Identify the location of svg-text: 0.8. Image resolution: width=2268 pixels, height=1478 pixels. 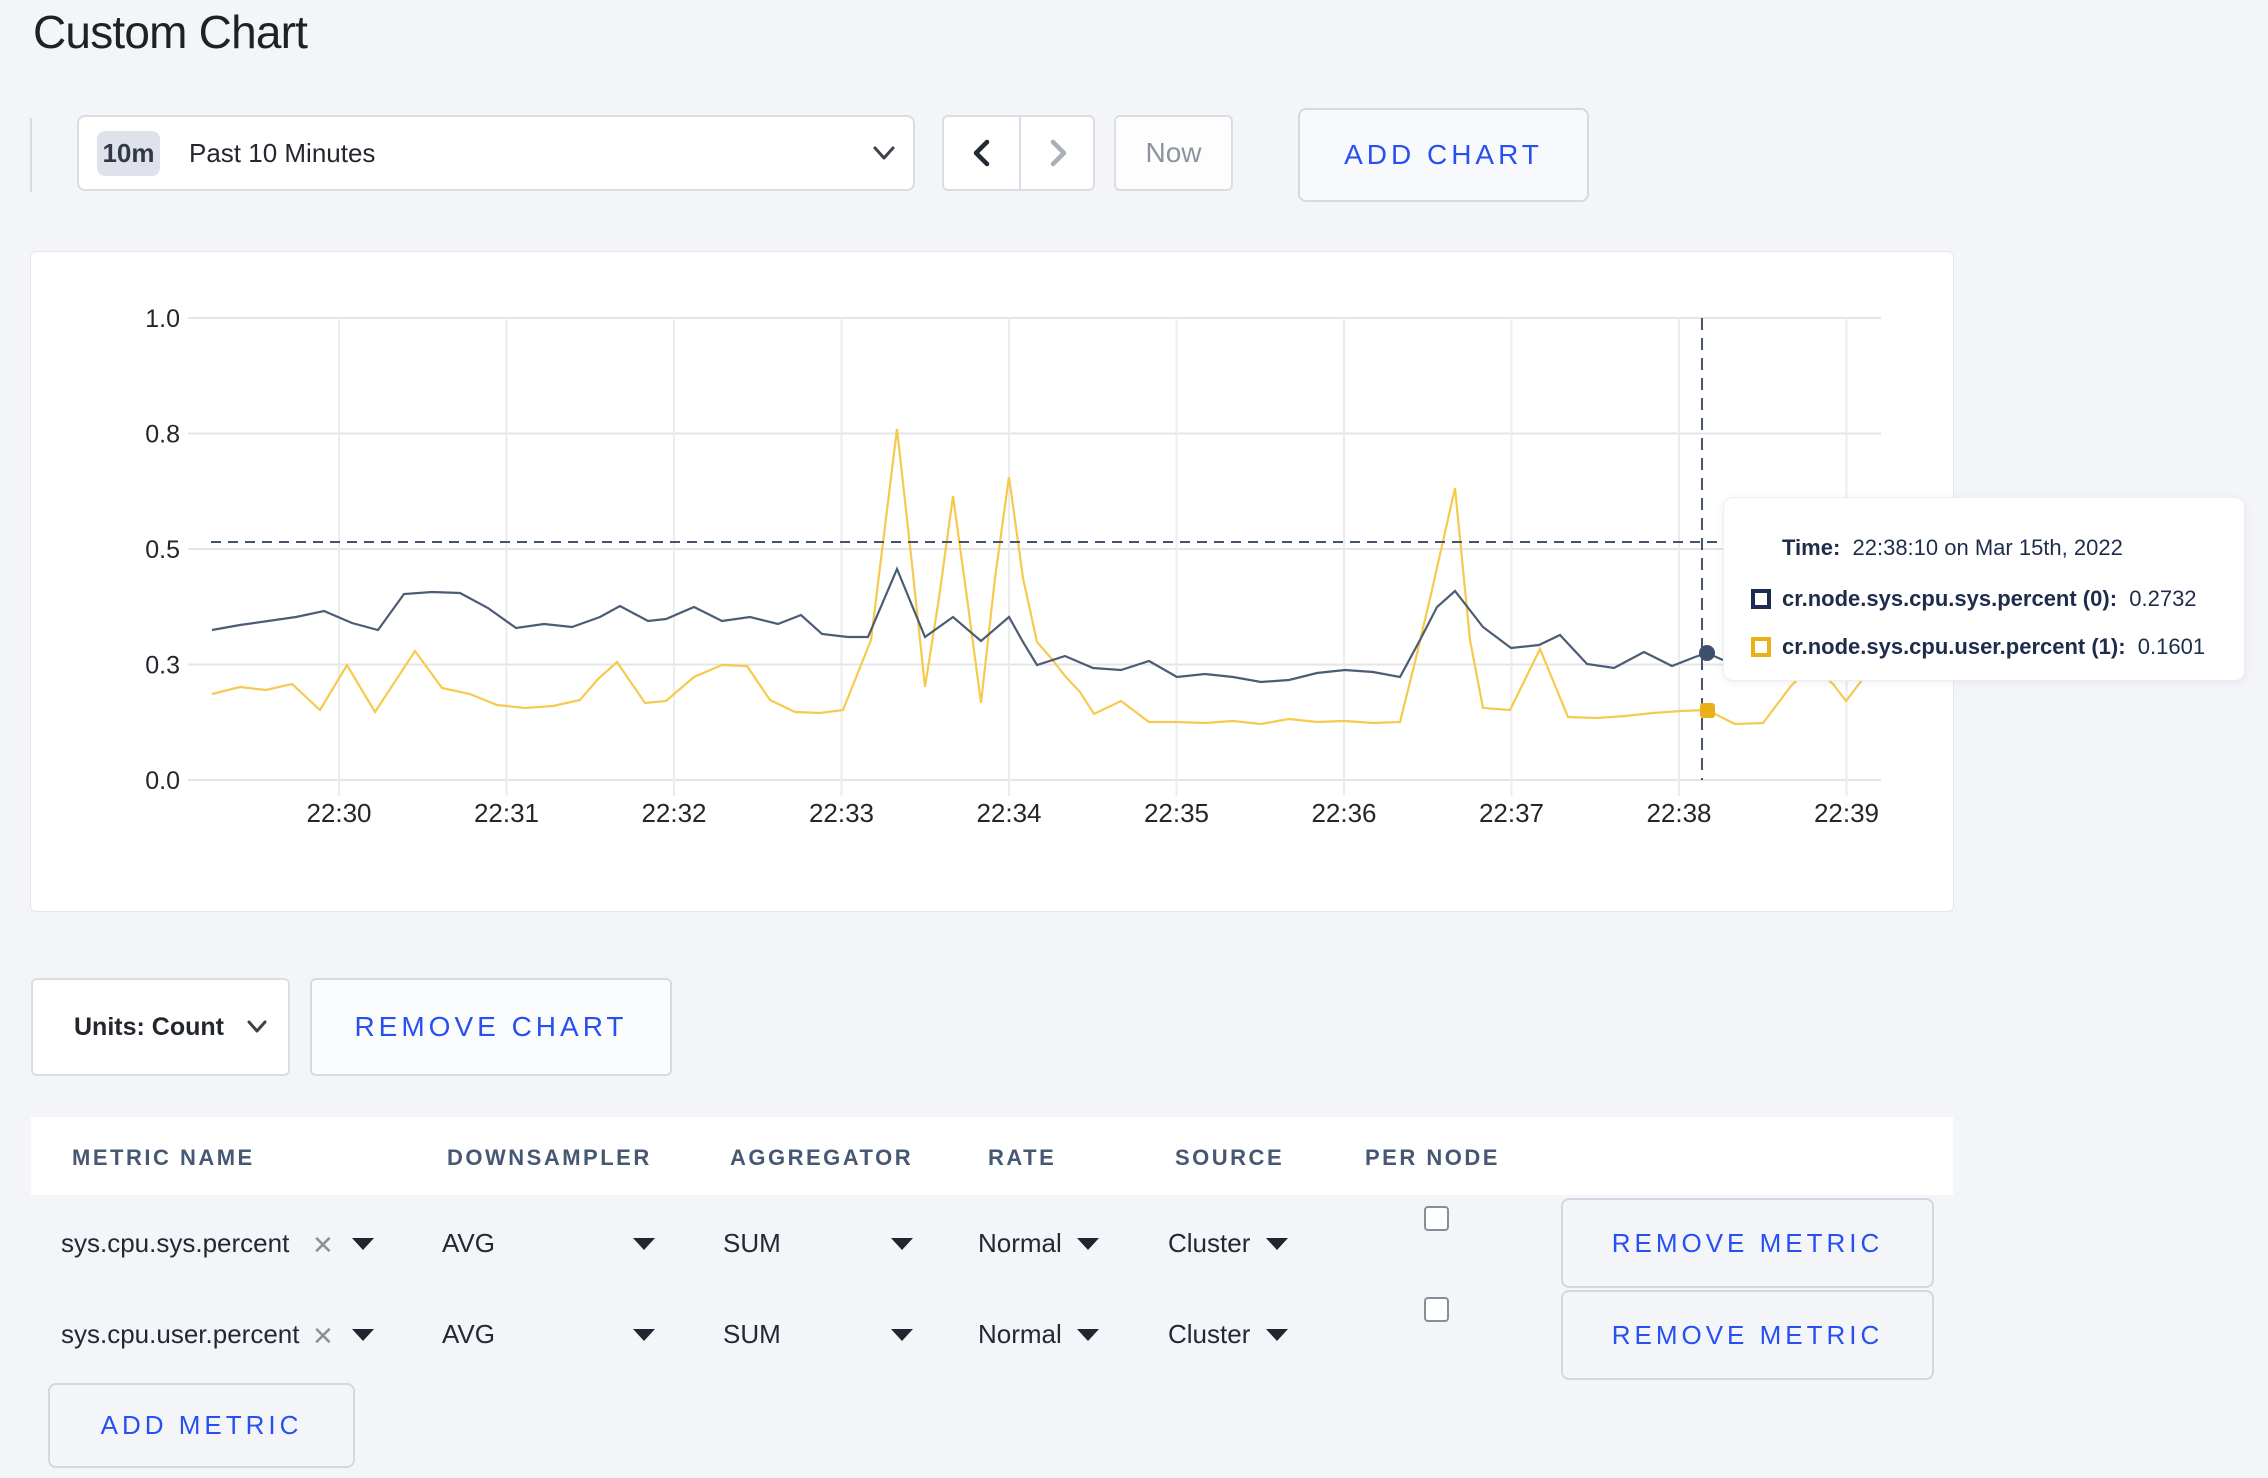
(162, 435).